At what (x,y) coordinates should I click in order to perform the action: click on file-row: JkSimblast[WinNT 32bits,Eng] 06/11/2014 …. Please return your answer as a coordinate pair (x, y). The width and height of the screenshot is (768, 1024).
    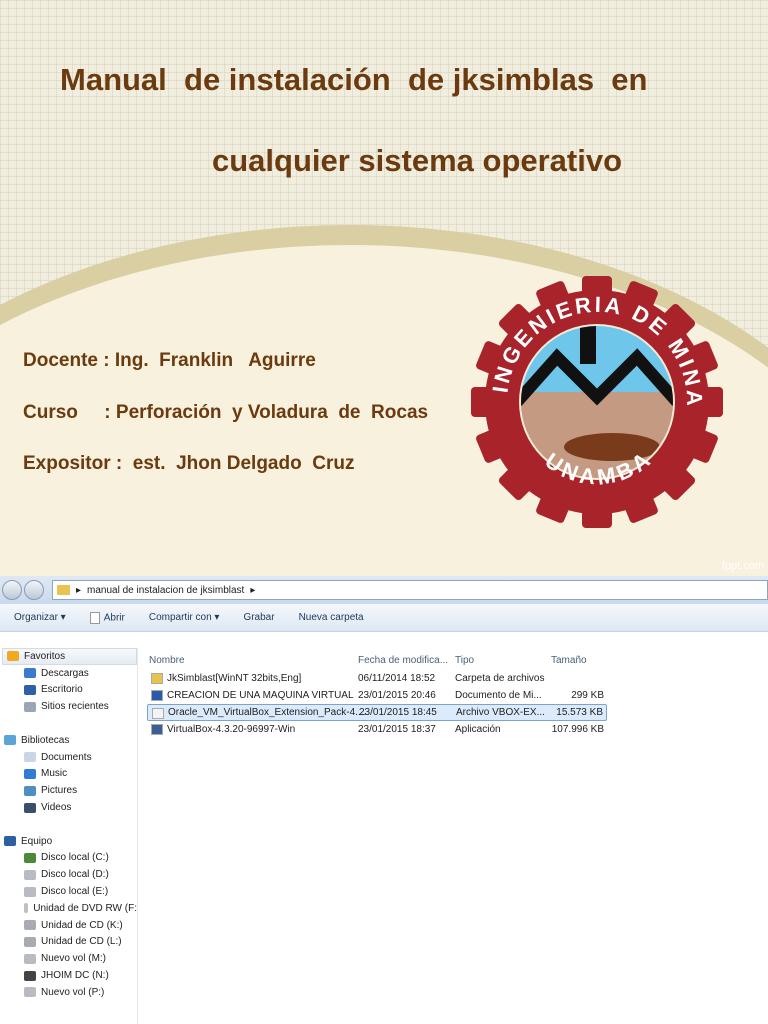
    Looking at the image, I should click on (377, 678).